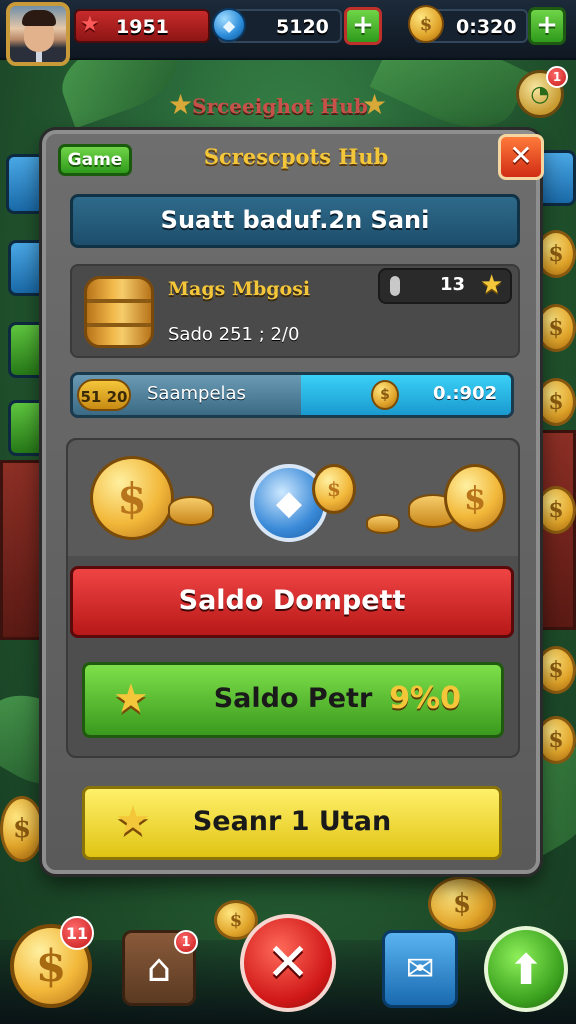 The width and height of the screenshot is (576, 1024). I want to click on balance-button: ★ Saldo Petr 9%0, so click(293, 700).